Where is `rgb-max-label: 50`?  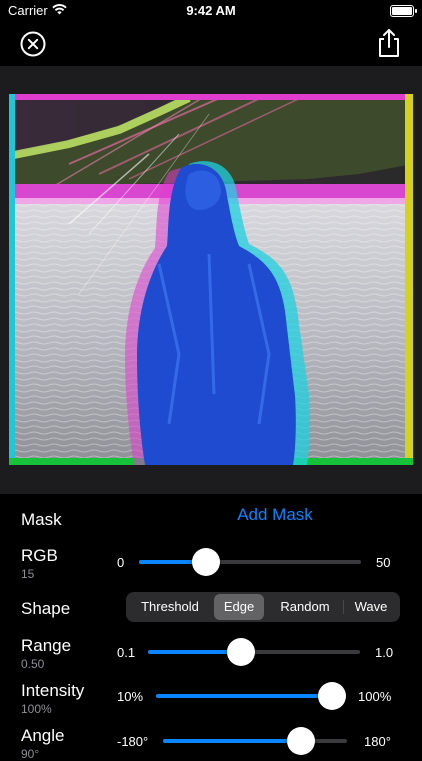
rgb-max-label: 50 is located at coordinates (383, 562).